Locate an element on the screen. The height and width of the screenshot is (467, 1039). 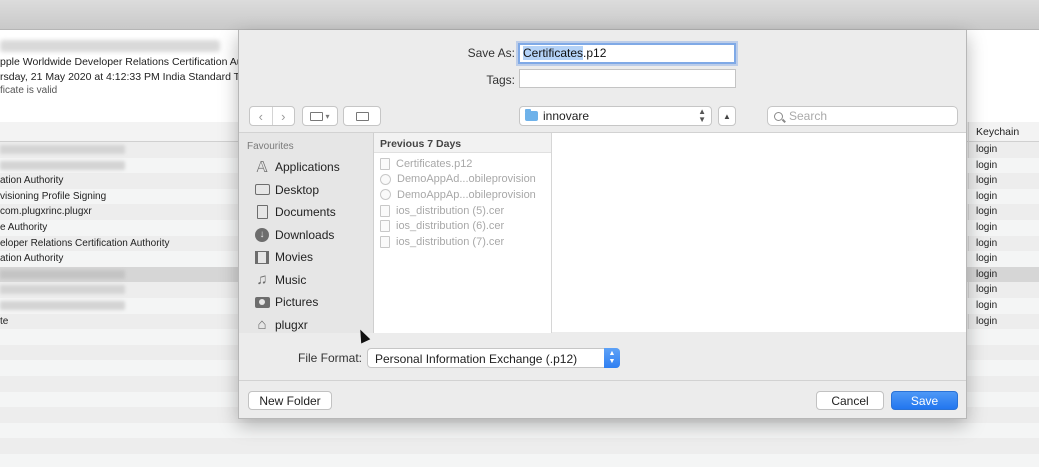
sidebar-item-desktop: Desktop is located at coordinates (286, 190).